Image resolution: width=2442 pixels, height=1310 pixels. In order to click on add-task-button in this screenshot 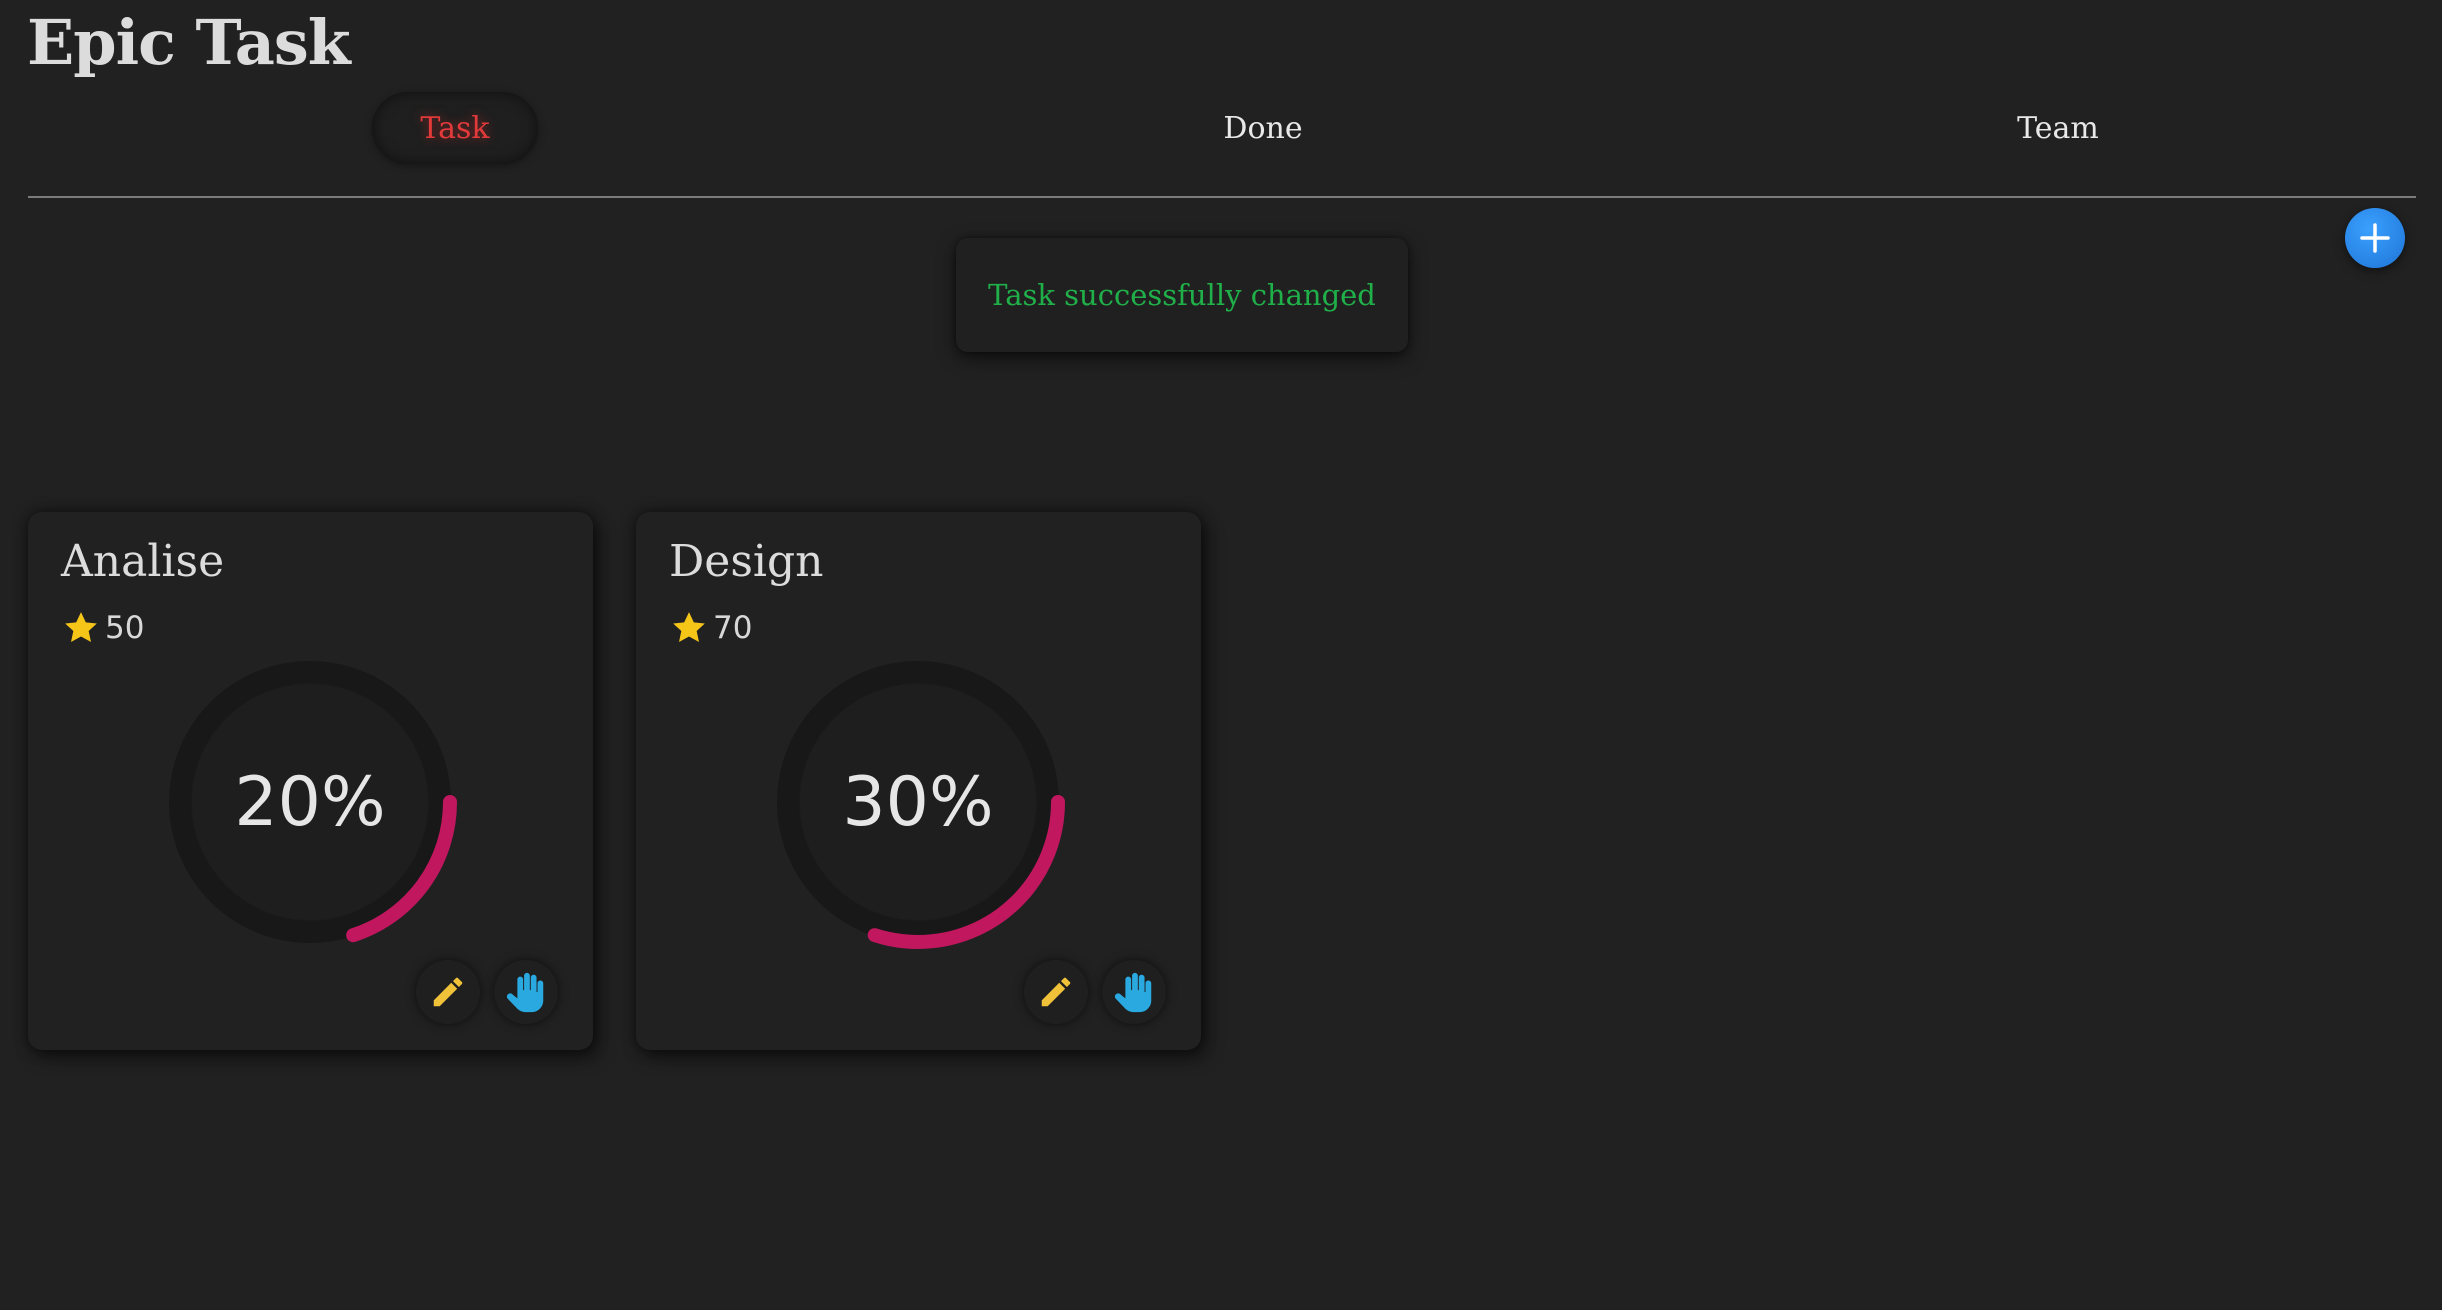, I will do `click(2375, 238)`.